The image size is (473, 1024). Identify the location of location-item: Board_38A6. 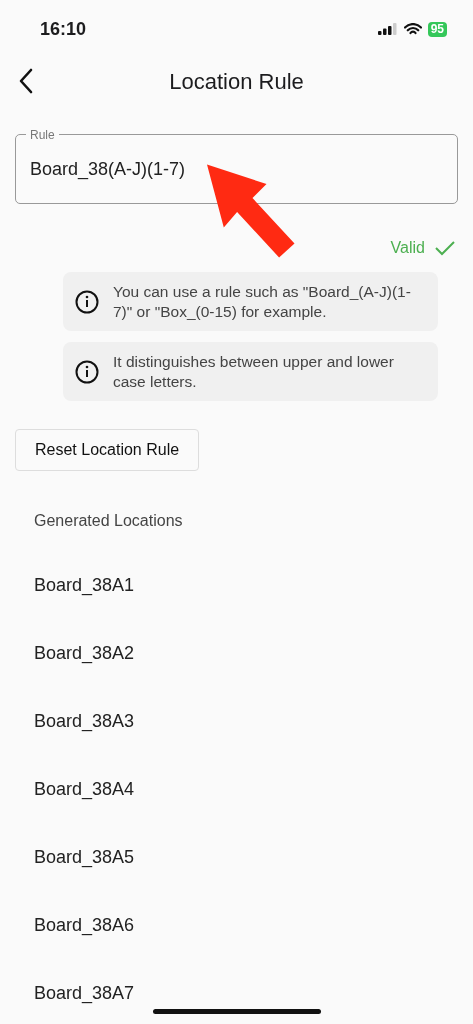
(236, 925).